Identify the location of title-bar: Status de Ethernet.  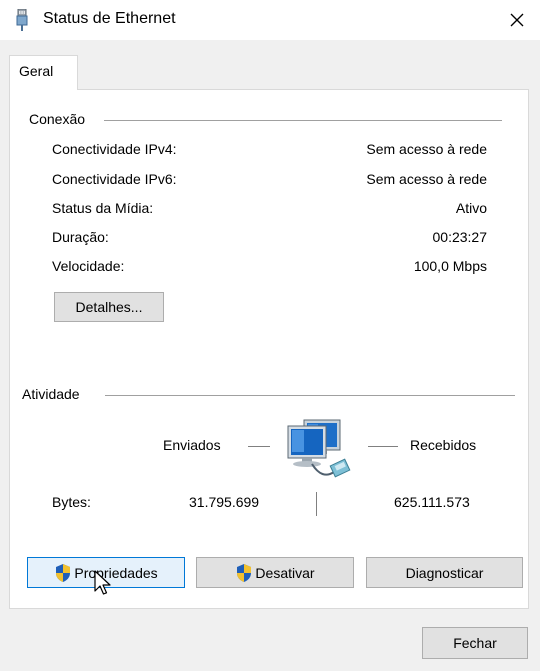
(270, 20).